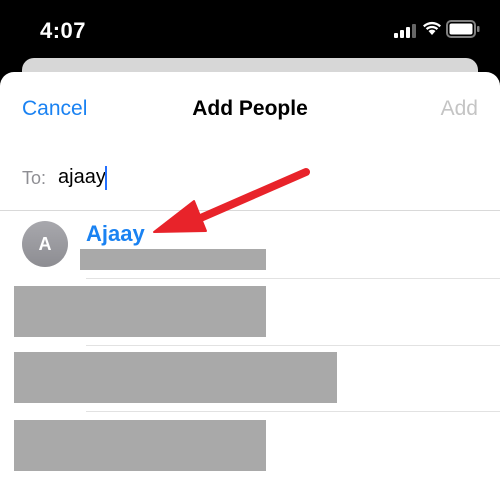  Describe the element at coordinates (34, 178) in the screenshot. I see `to-label: To:` at that location.